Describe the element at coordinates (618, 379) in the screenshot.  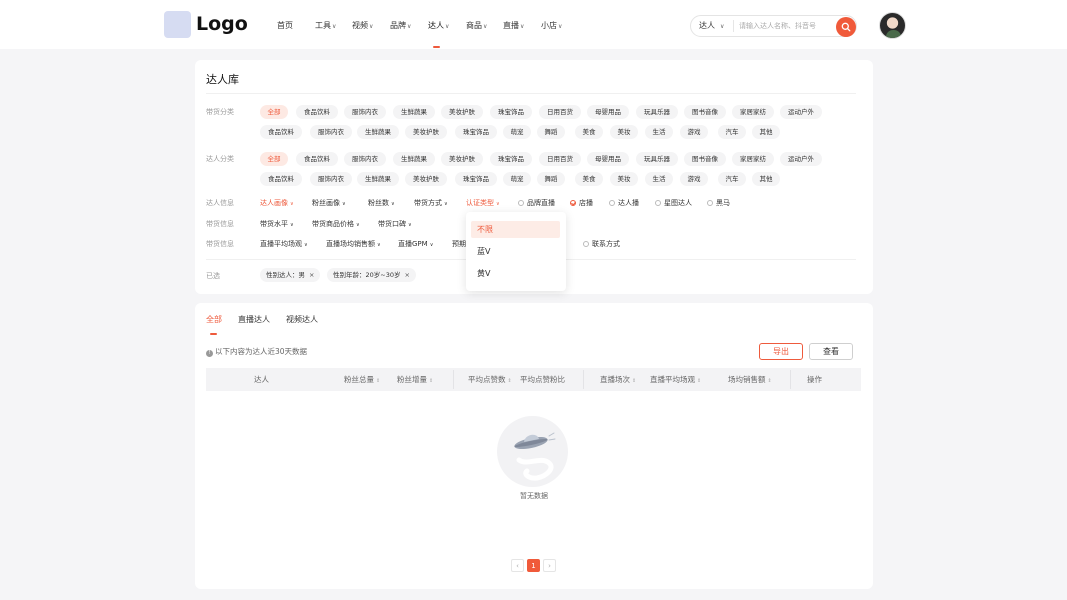
I see `column-live-count: 直播场次 ⇕` at that location.